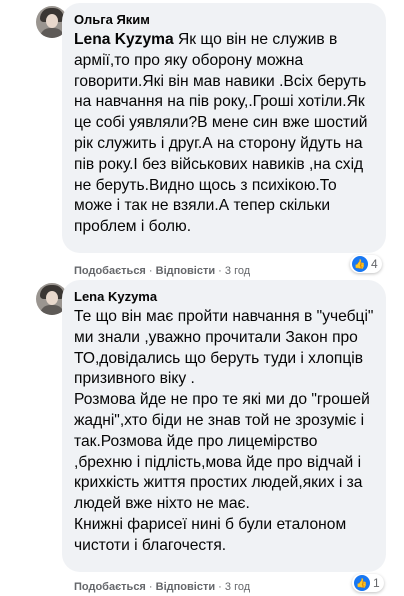 The height and width of the screenshot is (596, 404). Describe the element at coordinates (224, 296) in the screenshot. I see `comment-author: Lena Kyzyma` at that location.